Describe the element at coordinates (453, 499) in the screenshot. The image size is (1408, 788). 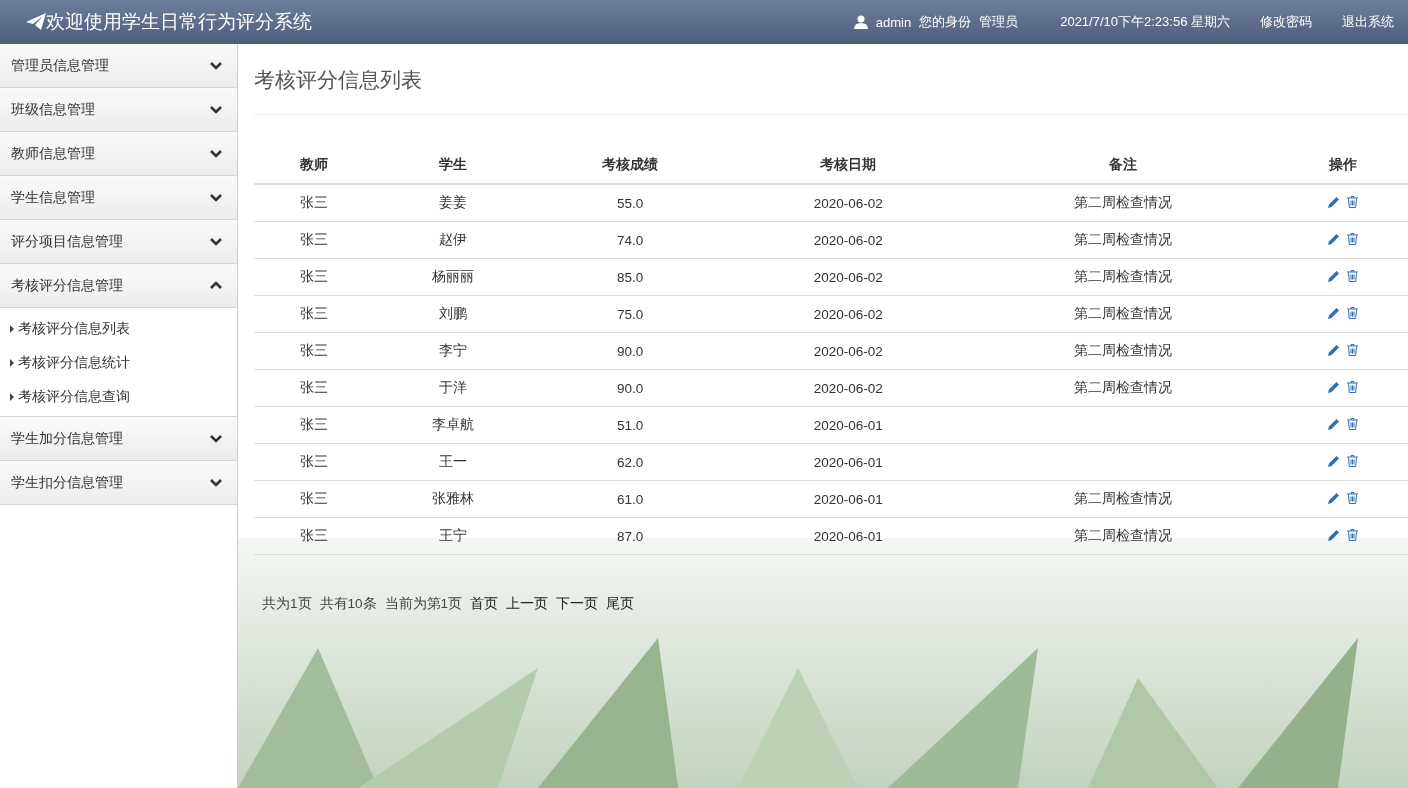
I see `table-cell: 张雅林` at that location.